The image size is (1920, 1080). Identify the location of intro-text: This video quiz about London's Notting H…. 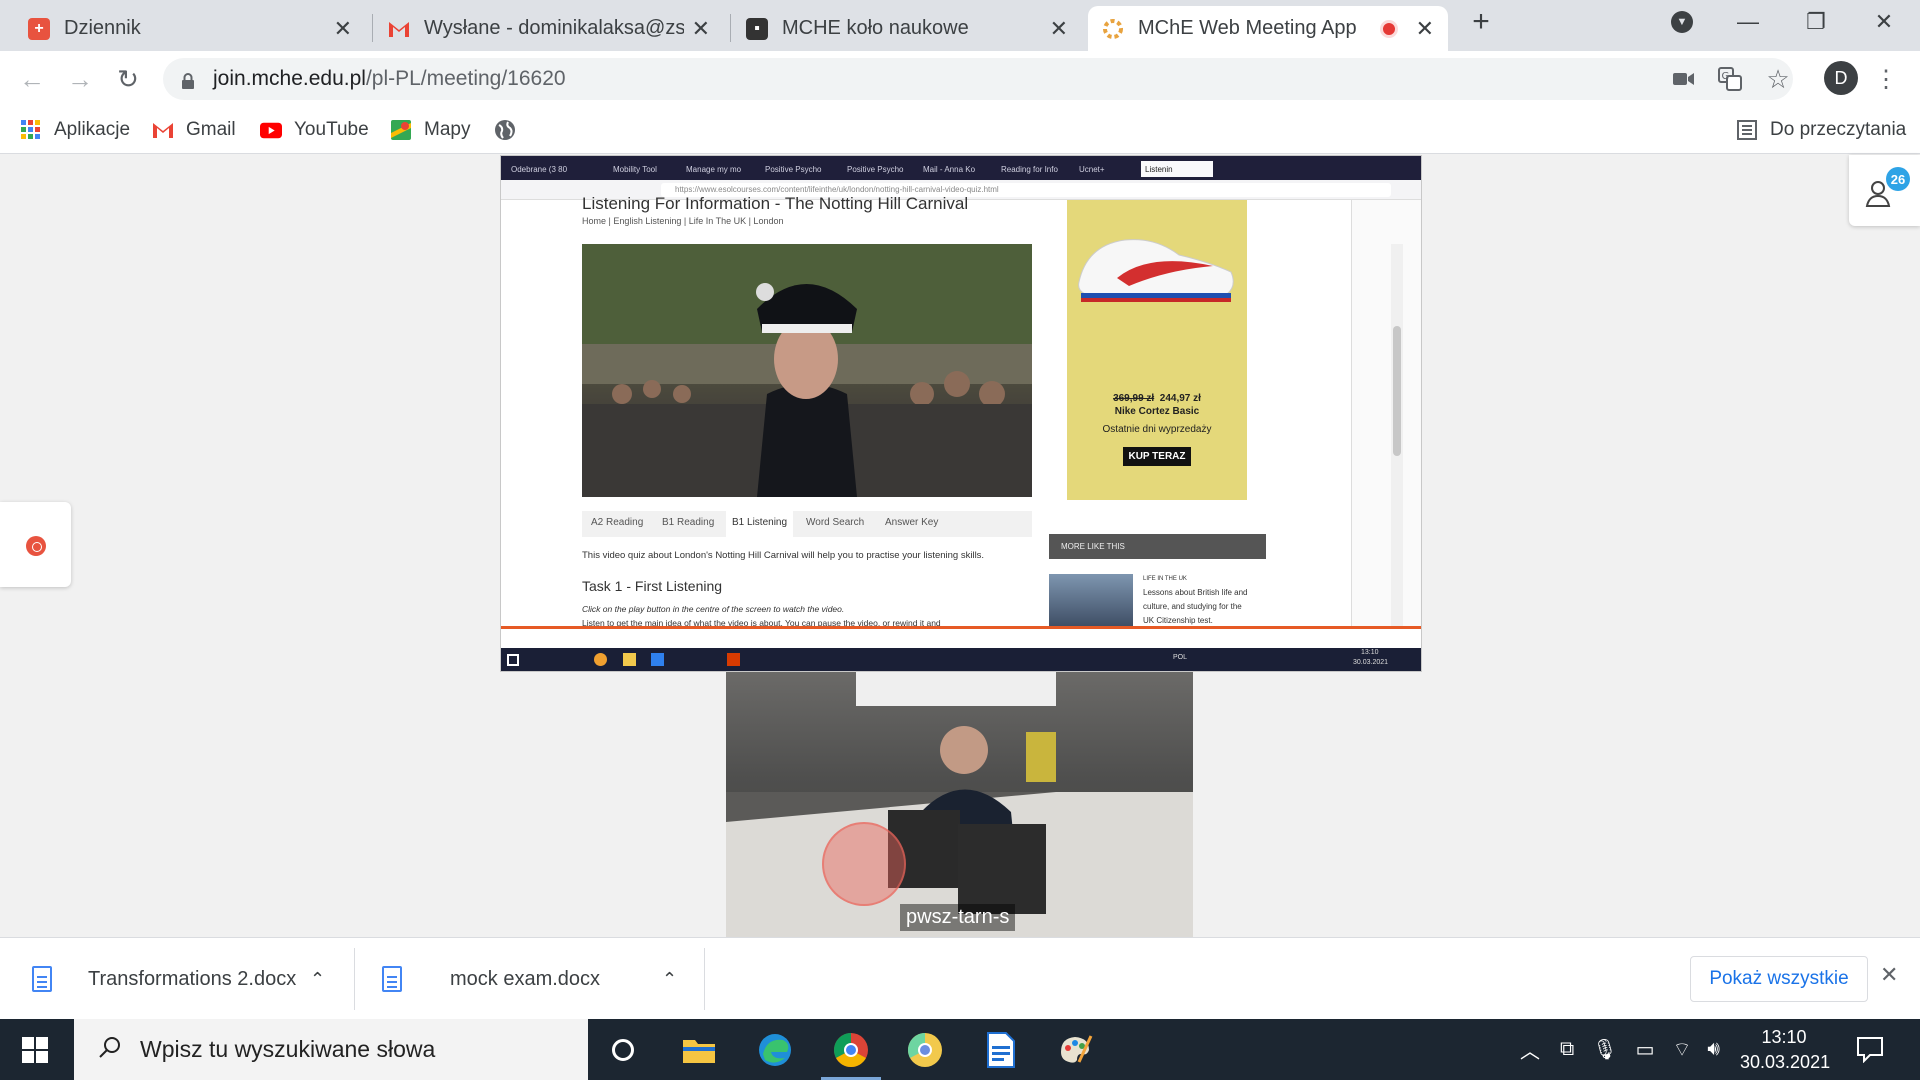
(783, 555).